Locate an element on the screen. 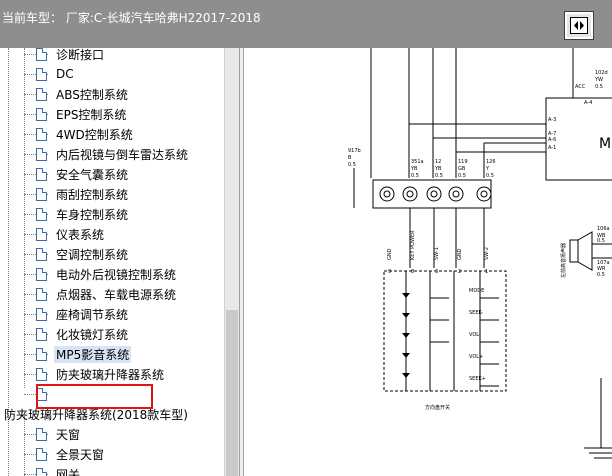  tree-item: 电动外后视镜控制系统 is located at coordinates (100, 274).